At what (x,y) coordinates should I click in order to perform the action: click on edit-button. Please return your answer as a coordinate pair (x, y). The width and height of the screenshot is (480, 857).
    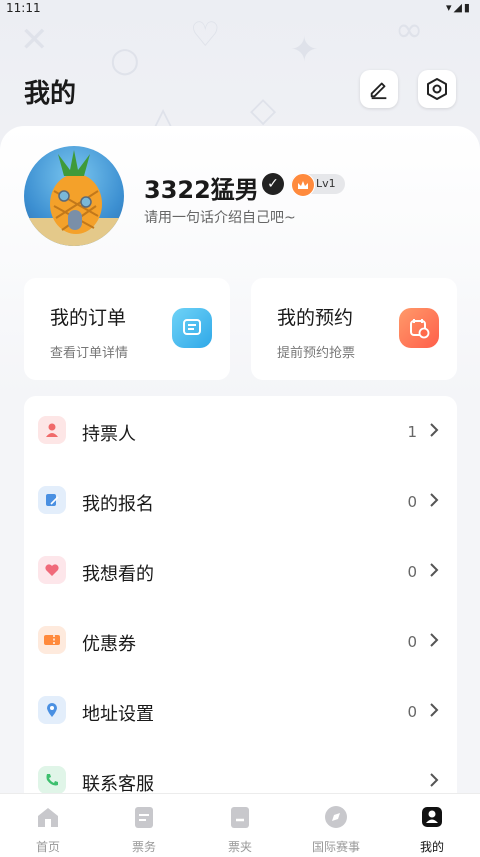
    Looking at the image, I should click on (379, 89).